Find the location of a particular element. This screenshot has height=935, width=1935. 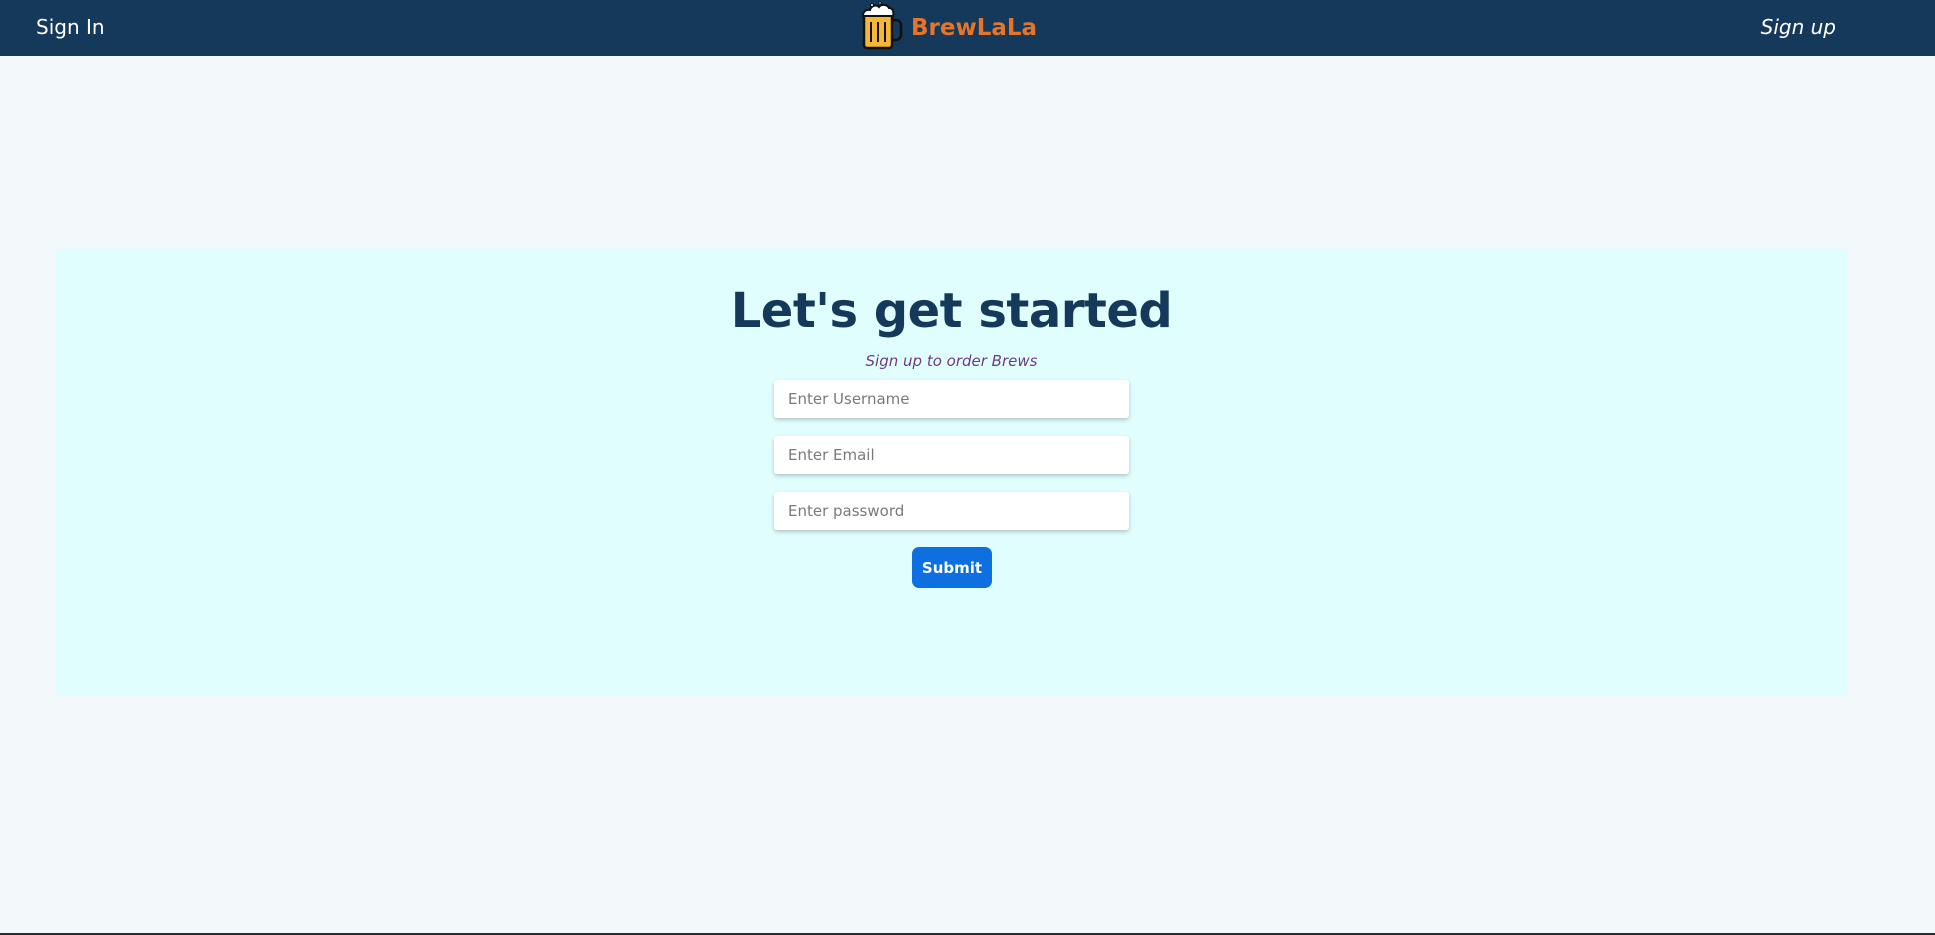

submit-button: Submit is located at coordinates (952, 567).